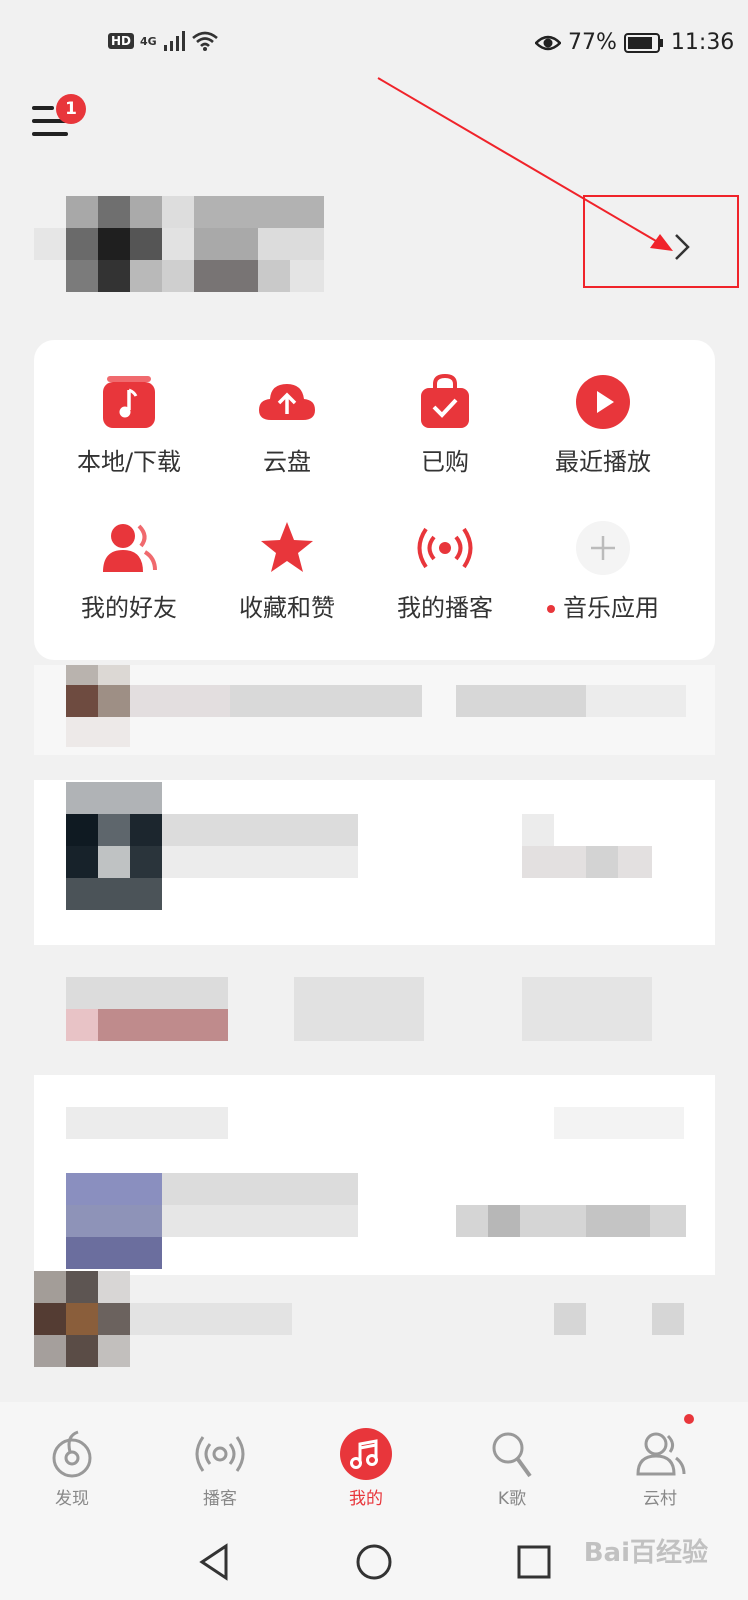 This screenshot has width=748, height=1600. Describe the element at coordinates (129, 608) in the screenshot. I see `grid-label: 我的好友` at that location.